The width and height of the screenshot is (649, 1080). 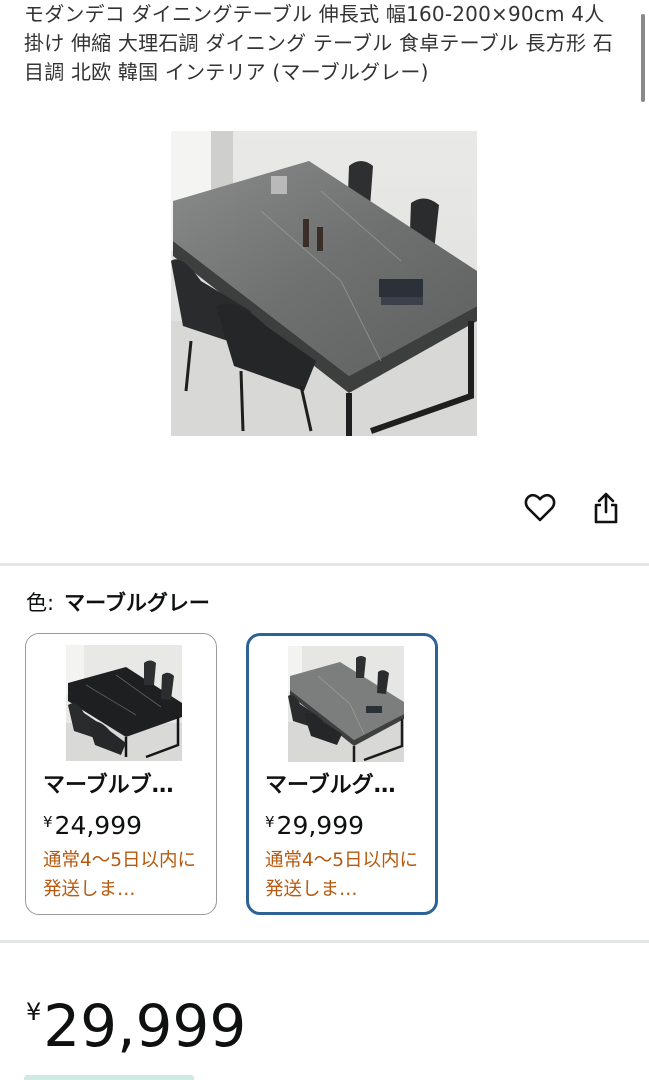 I want to click on partial-badge, so click(x=109, y=1077).